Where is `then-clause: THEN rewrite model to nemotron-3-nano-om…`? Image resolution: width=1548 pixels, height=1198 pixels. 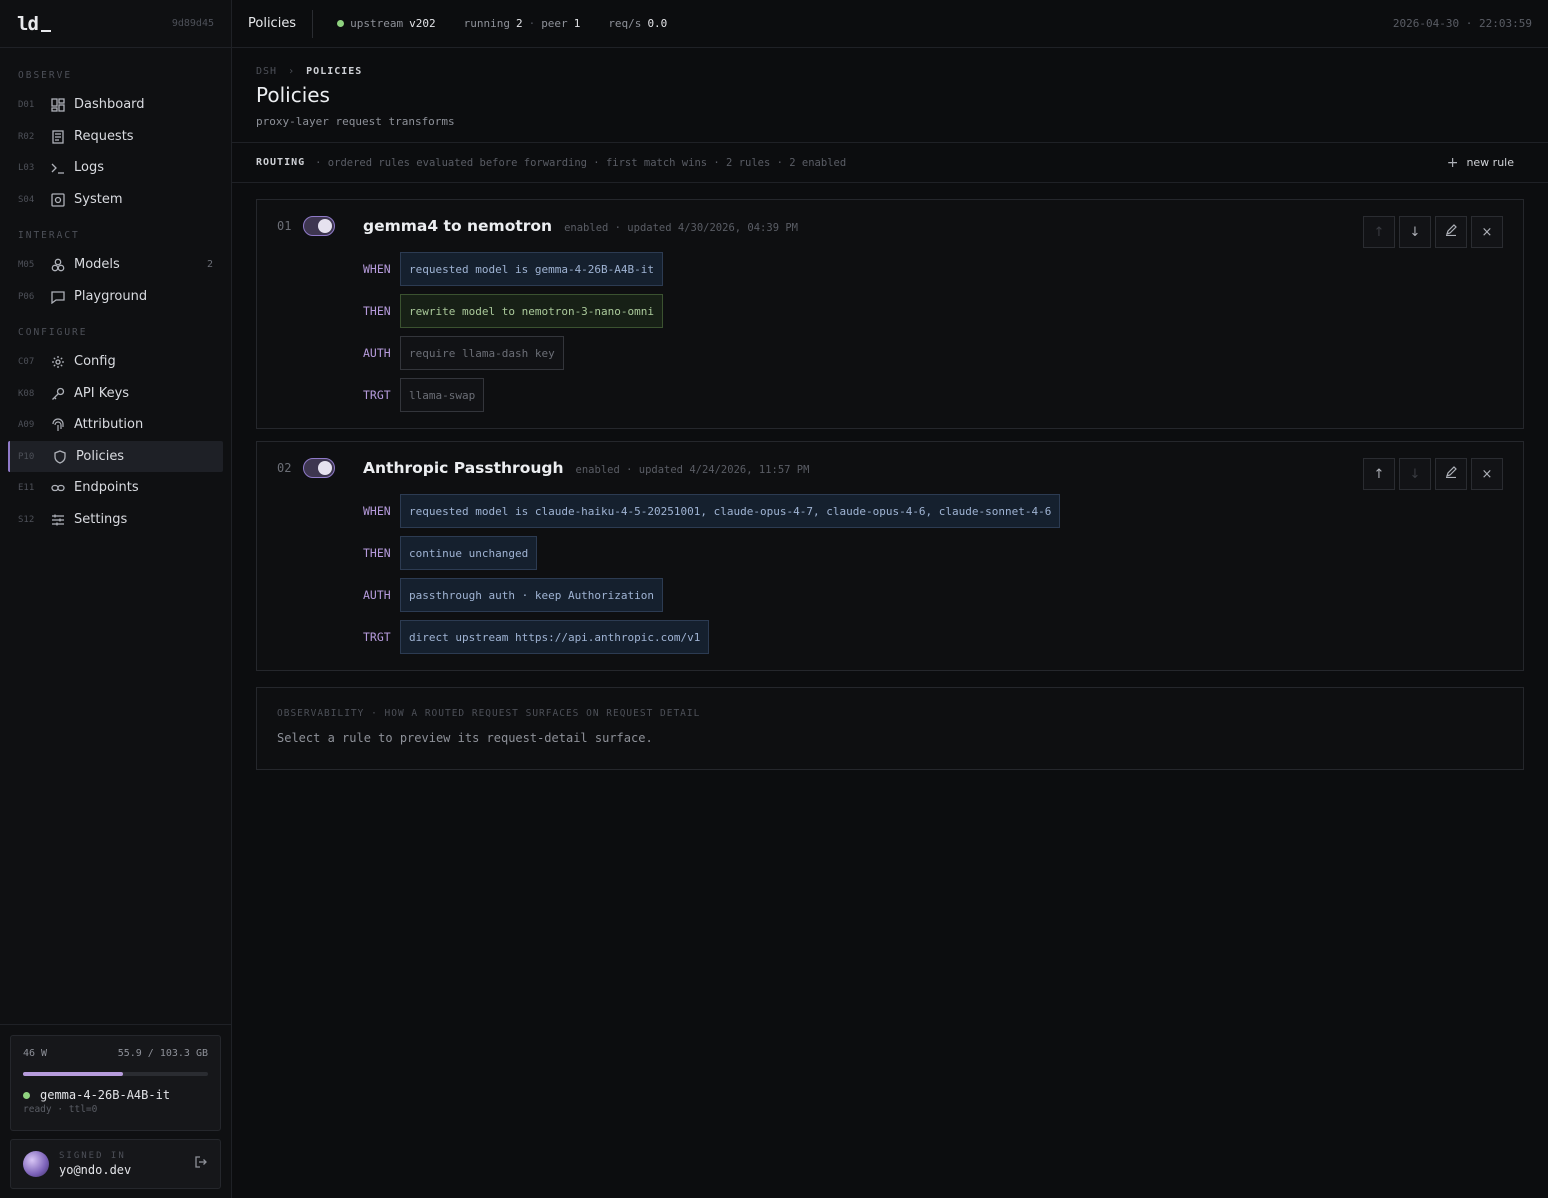 then-clause: THEN rewrite model to nemotron-3-nano-om… is located at coordinates (513, 311).